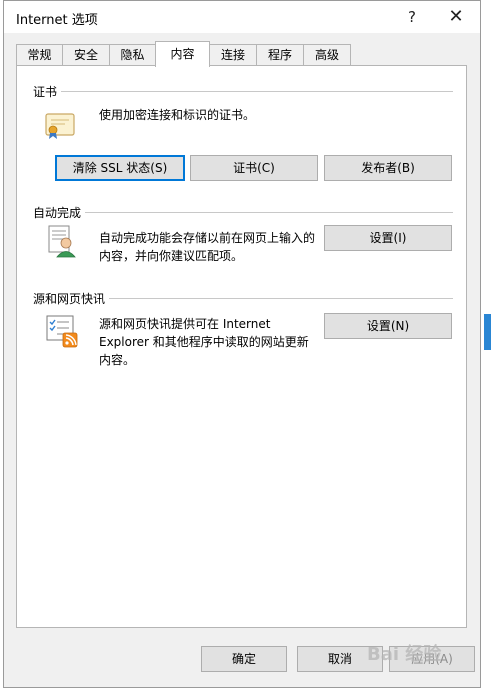 The width and height of the screenshot is (491, 692). What do you see at coordinates (57, 20) in the screenshot?
I see `window-title: Internet 选项` at bounding box center [57, 20].